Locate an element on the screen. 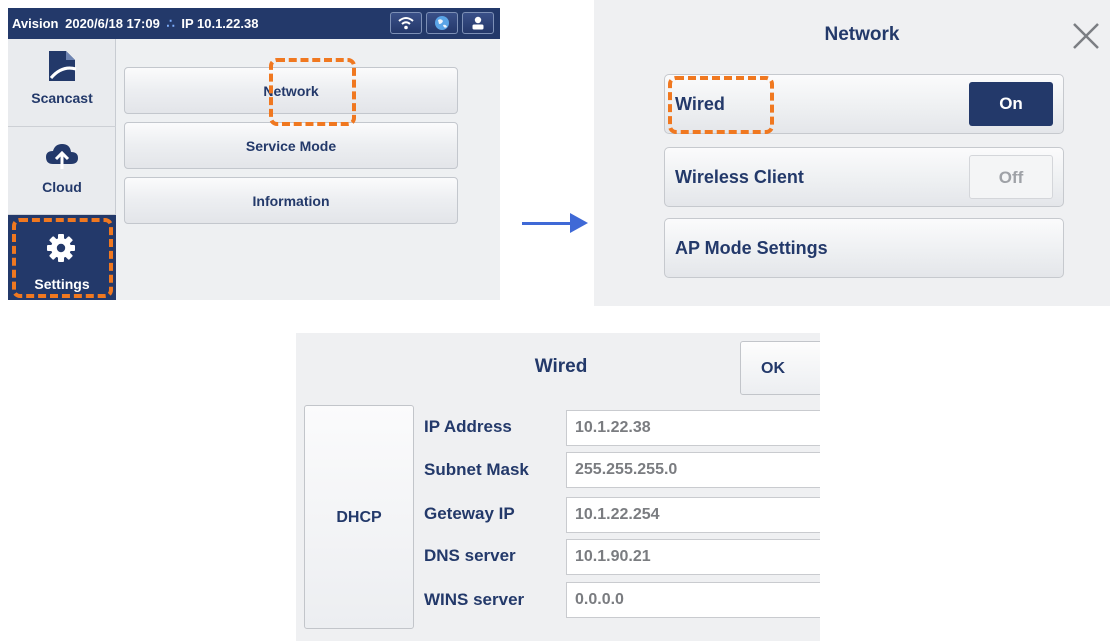  dns-server-label: DNS server is located at coordinates (470, 555).